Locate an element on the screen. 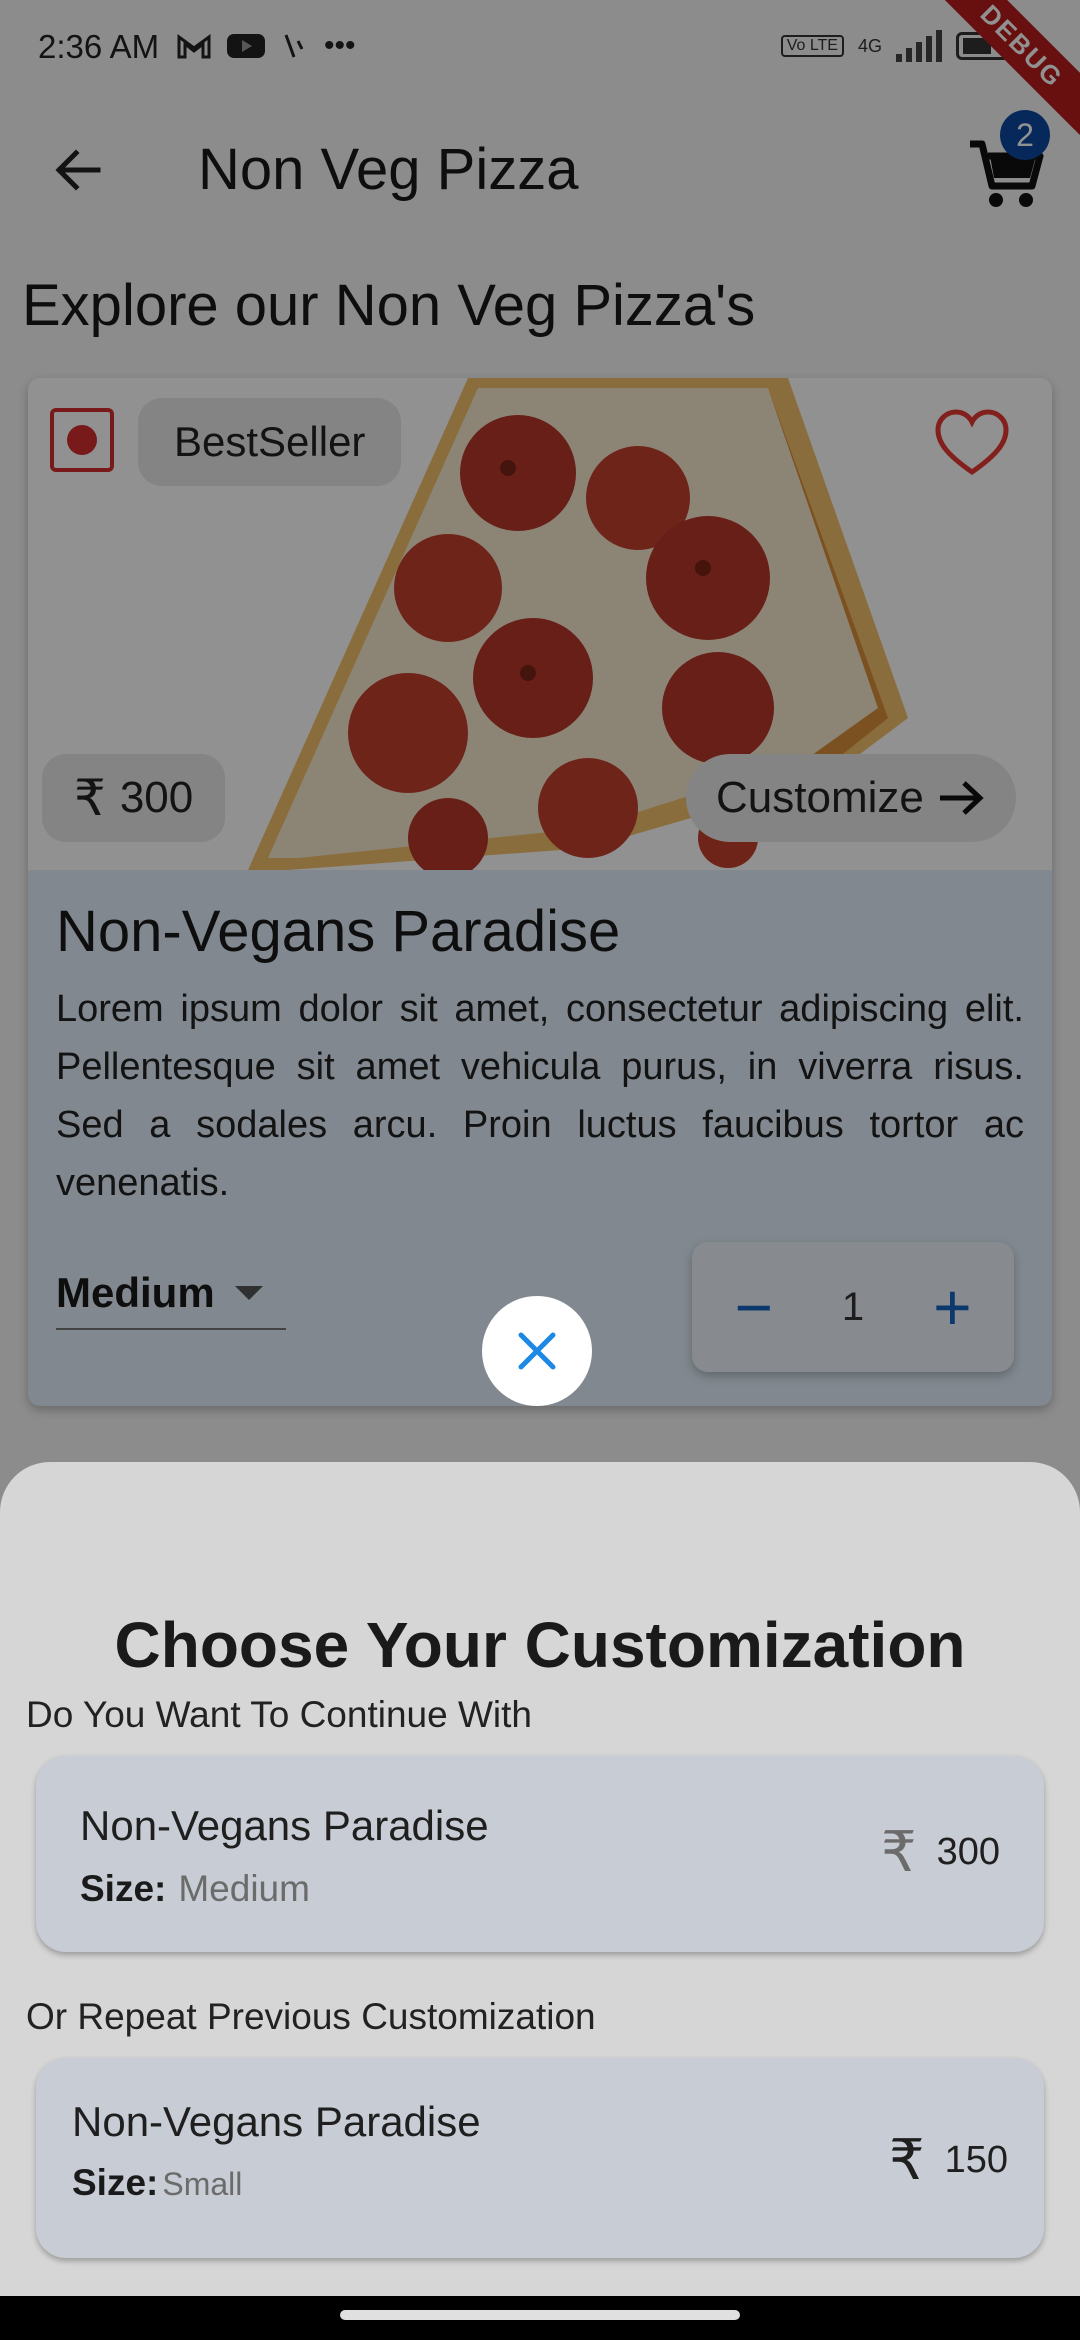 The height and width of the screenshot is (2340, 1080). option-price: ₹ 300 is located at coordinates (940, 1852).